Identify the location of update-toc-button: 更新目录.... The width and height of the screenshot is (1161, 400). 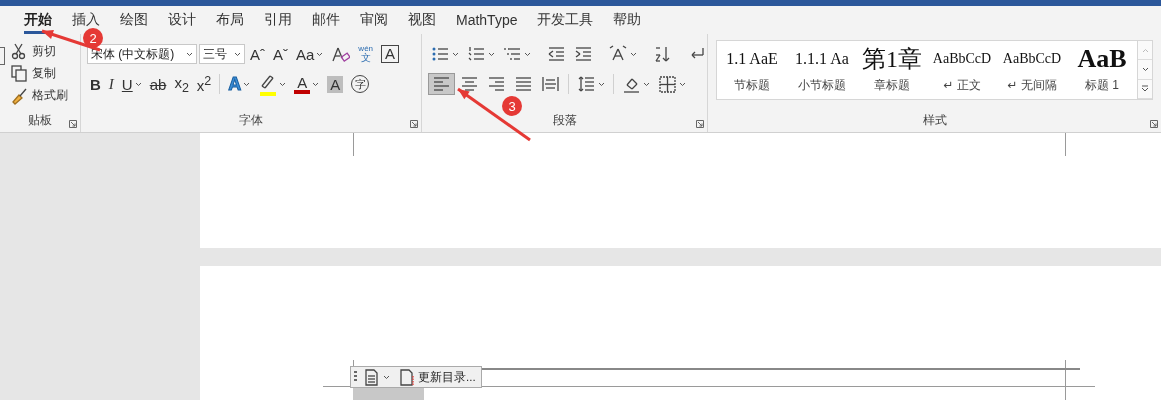
(436, 377).